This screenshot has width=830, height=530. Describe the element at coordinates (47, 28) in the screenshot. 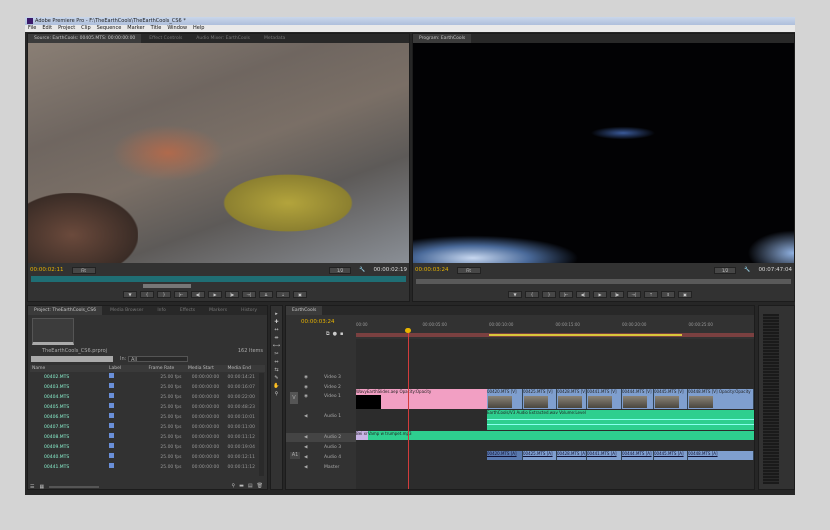

I see `menu-edit: Edit` at that location.